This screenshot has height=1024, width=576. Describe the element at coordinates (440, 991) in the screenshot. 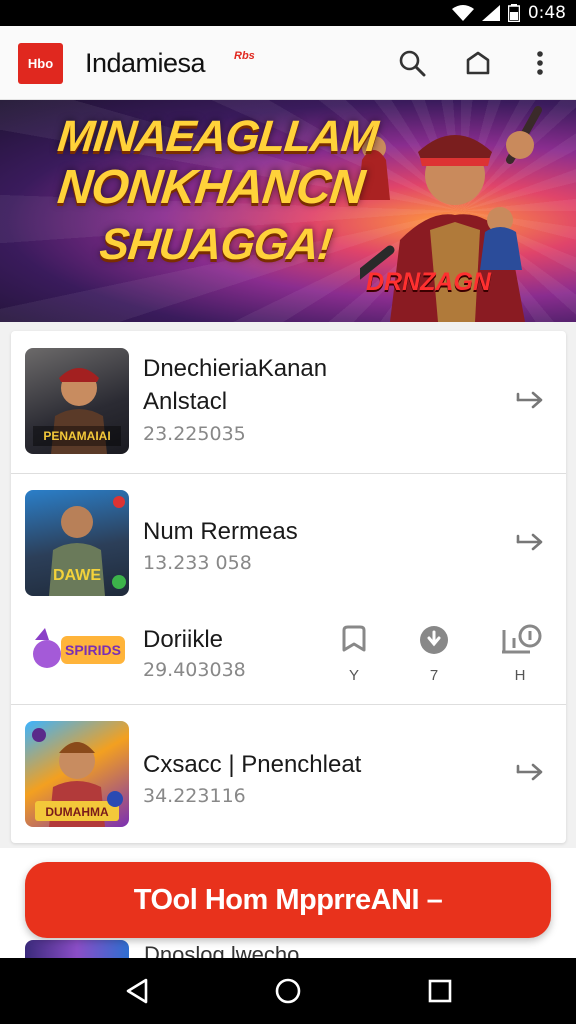

I see `recents-icon` at that location.